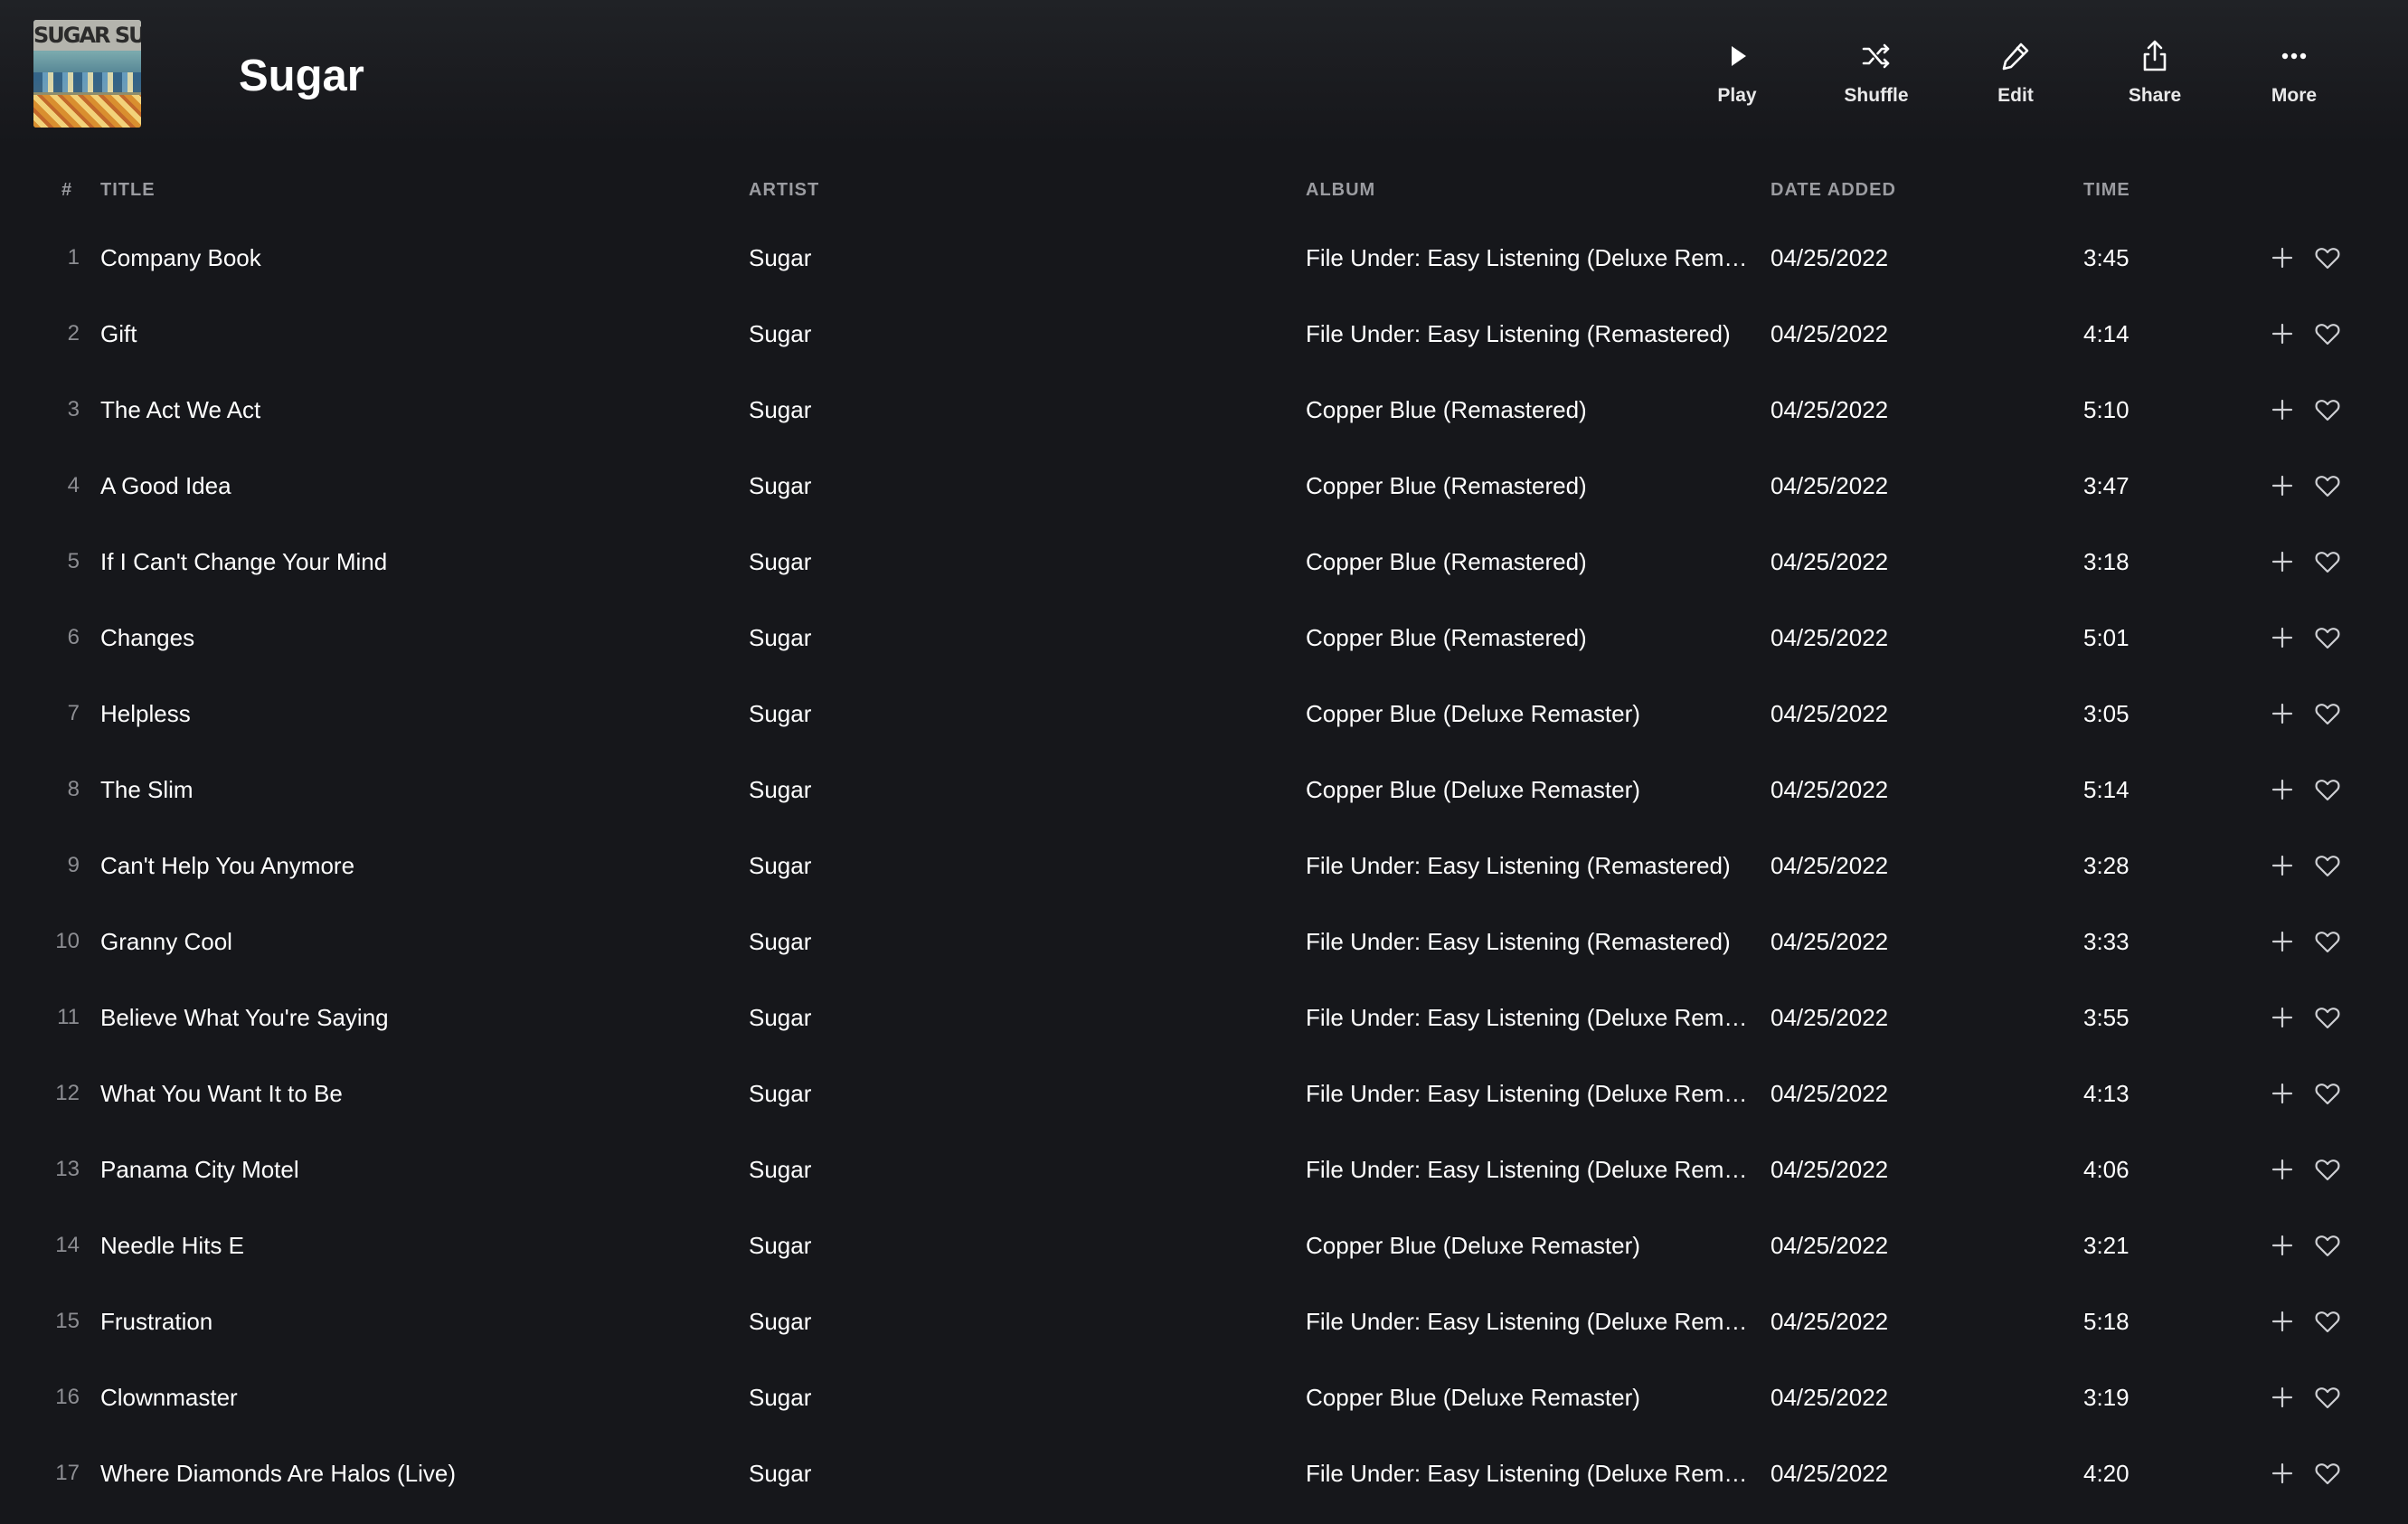  Describe the element at coordinates (784, 190) in the screenshot. I see `column-header-artist: ARTIST` at that location.